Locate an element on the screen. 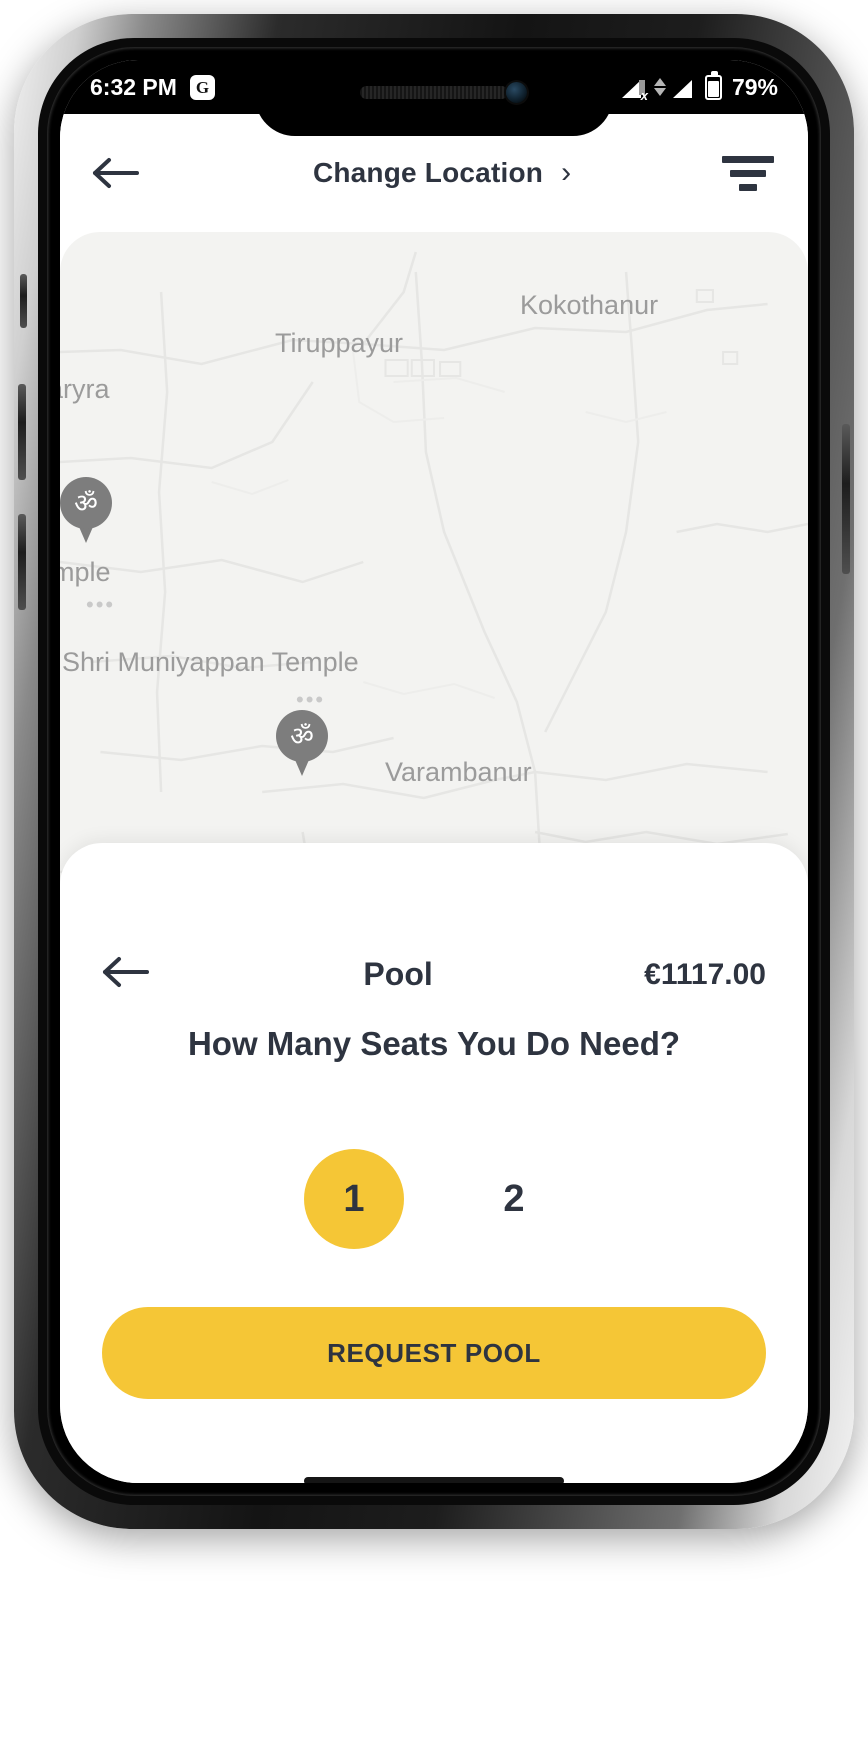 The height and width of the screenshot is (1743, 868). status-time: 6:32 PM is located at coordinates (133, 86).